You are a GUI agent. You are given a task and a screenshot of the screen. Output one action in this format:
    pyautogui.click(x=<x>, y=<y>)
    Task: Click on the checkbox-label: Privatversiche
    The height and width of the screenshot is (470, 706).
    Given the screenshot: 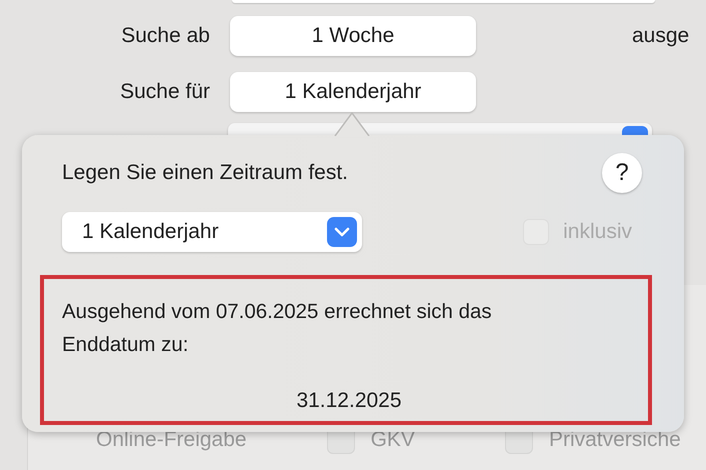 What is the action you would take?
    pyautogui.click(x=614, y=440)
    